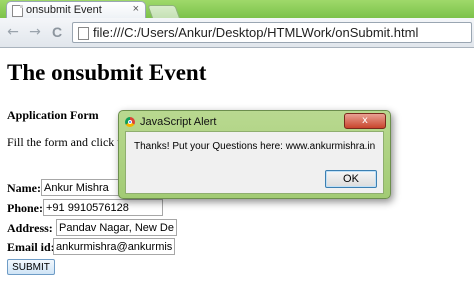 This screenshot has height=284, width=474. I want to click on ok-button: OK, so click(351, 179).